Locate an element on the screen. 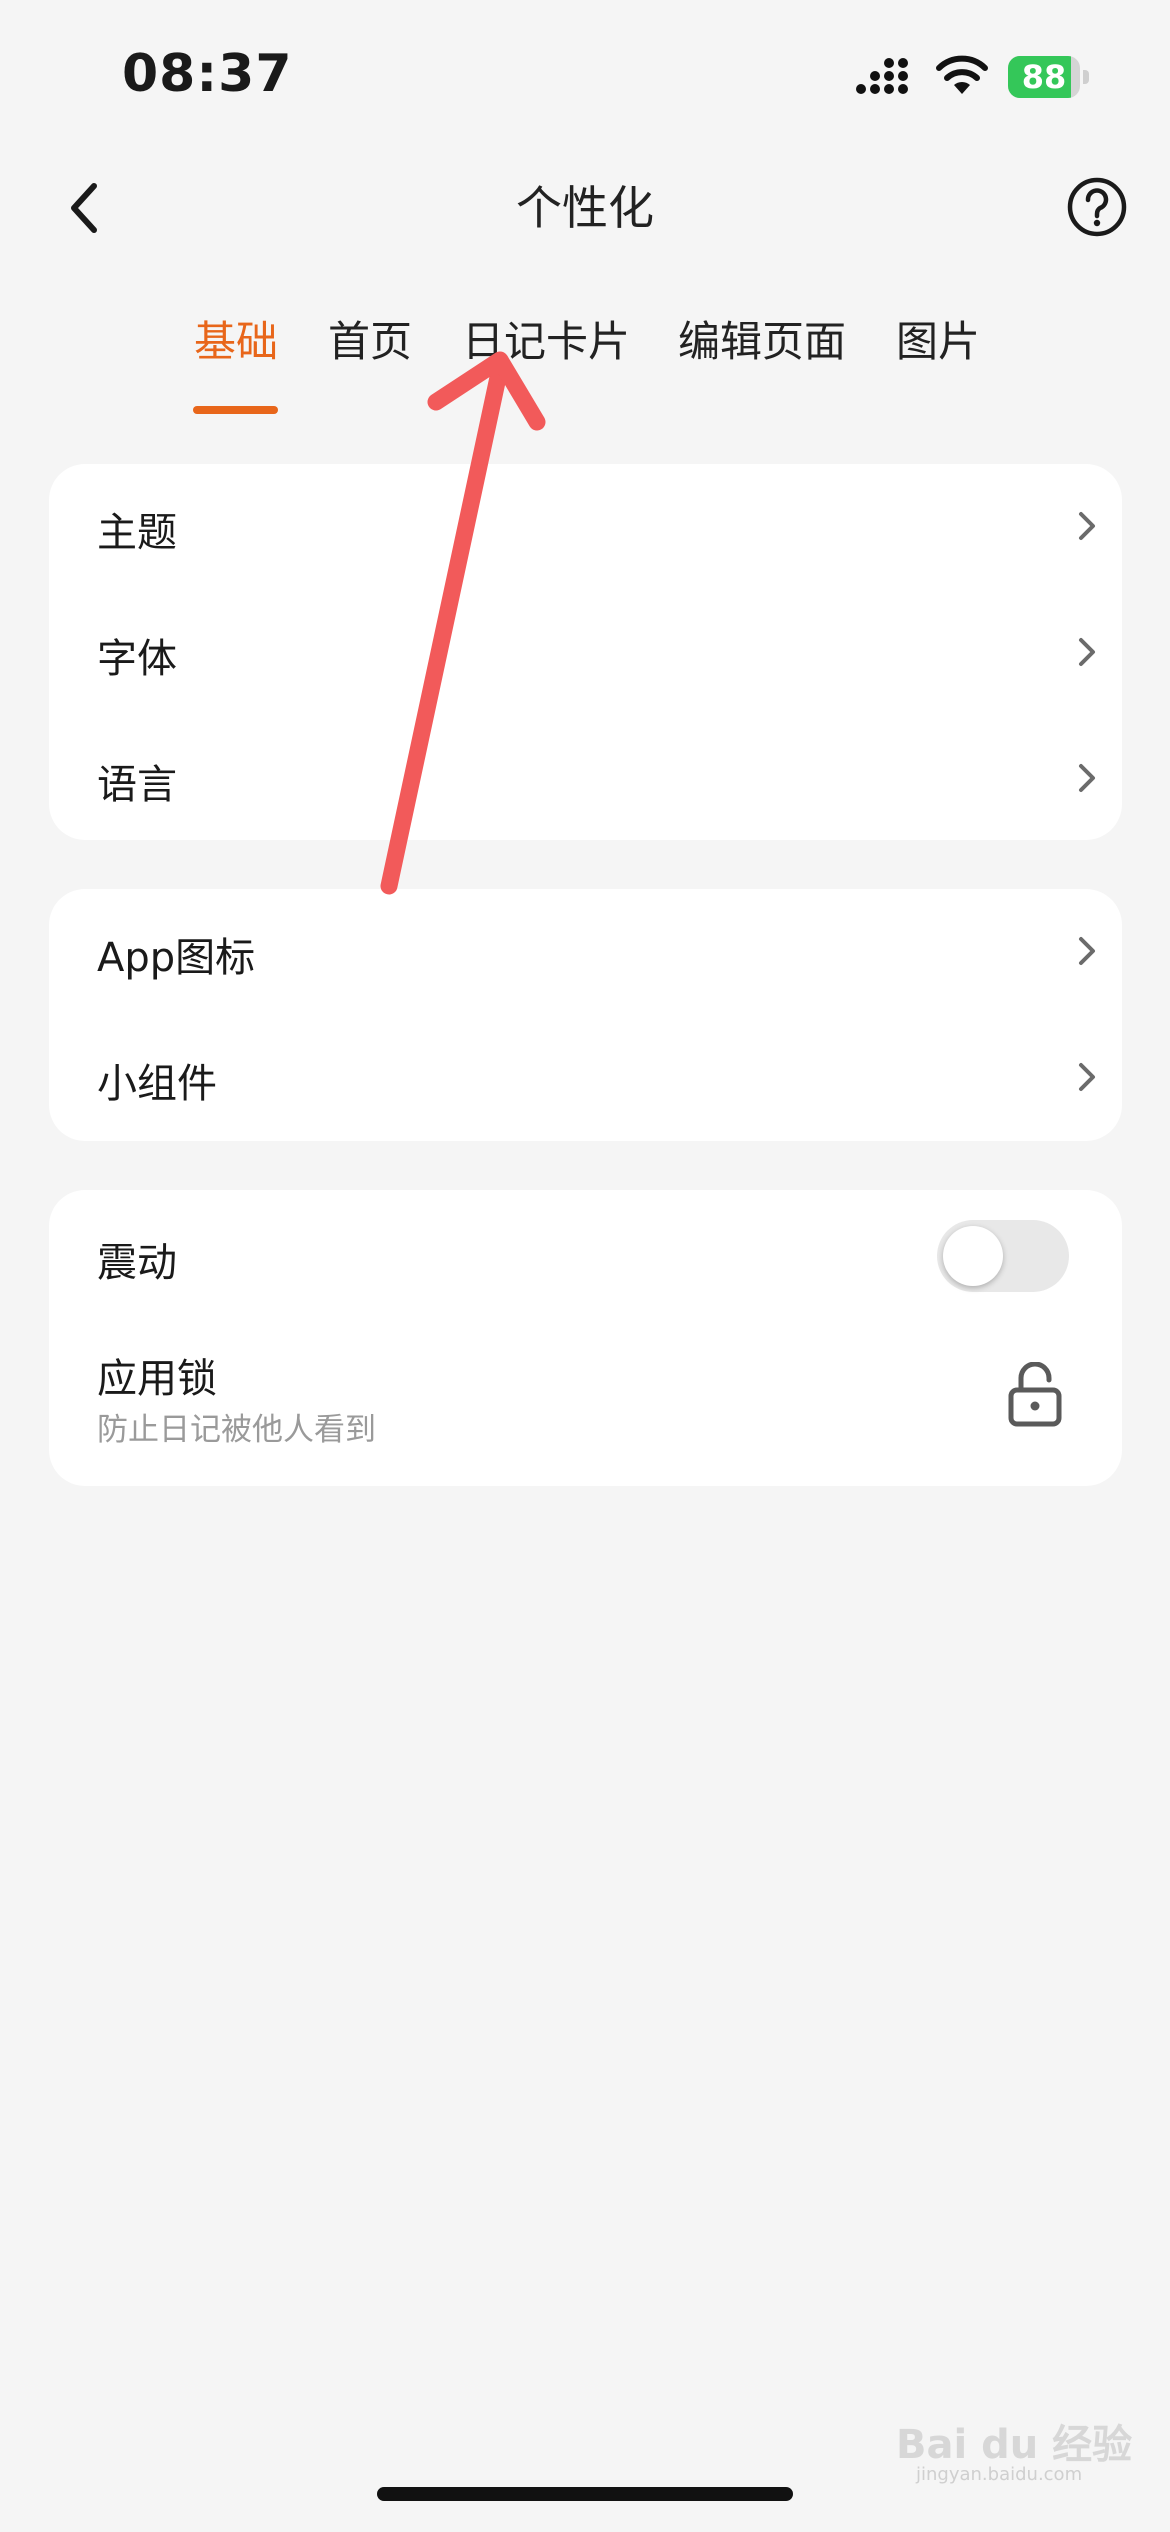 This screenshot has width=1170, height=2532. row-font-label: 字体 is located at coordinates (137, 659).